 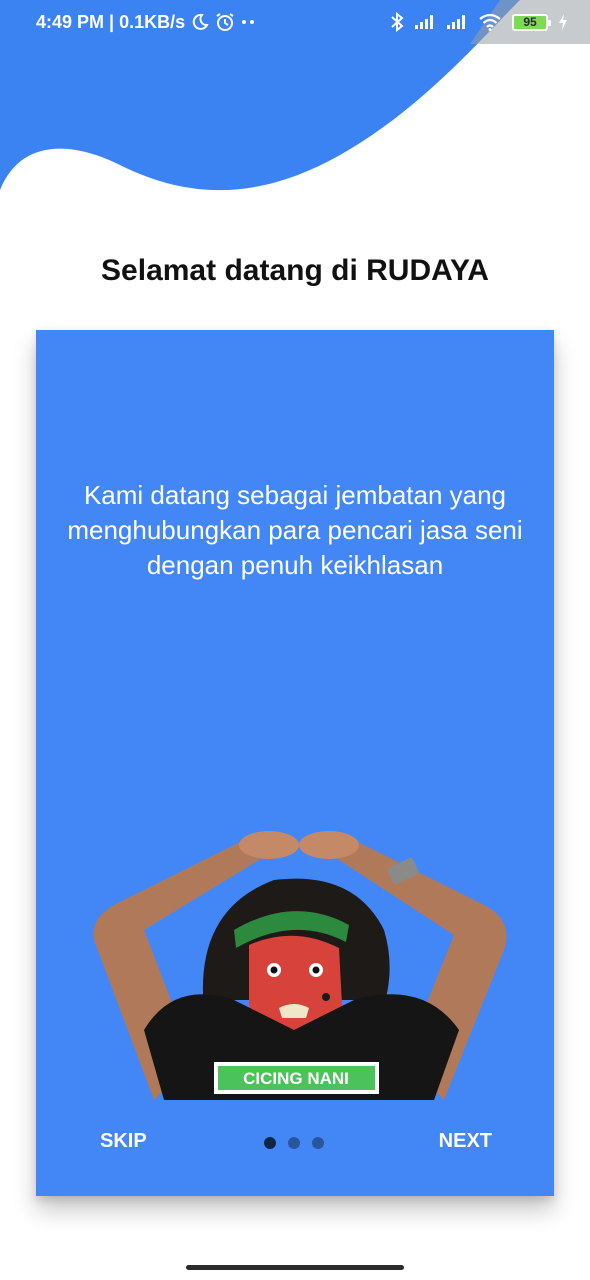 I want to click on page-indicator, so click(x=294, y=1143).